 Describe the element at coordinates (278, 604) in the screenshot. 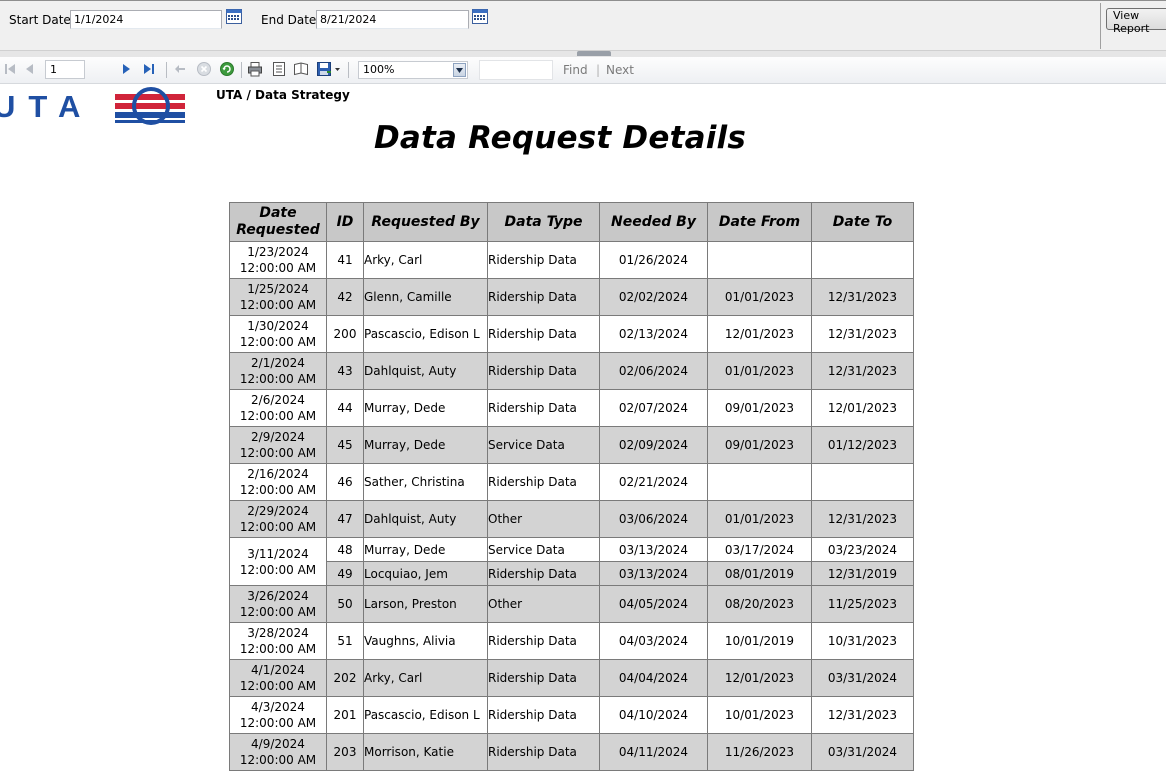

I see `date-requested-text: 3/26/2024 12:00:00 AM` at that location.